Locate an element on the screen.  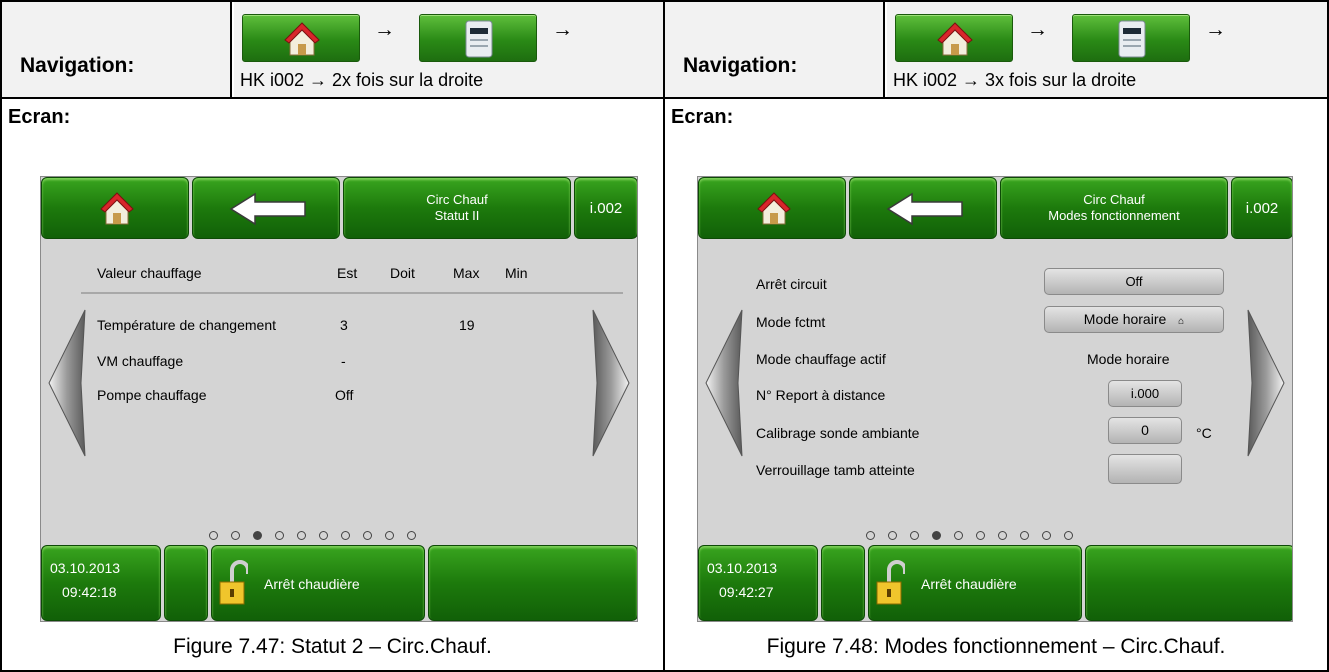
bottom-bar: 03.10.2013 09:42:27 Arrêt chaudière is located at coordinates (995, 583).